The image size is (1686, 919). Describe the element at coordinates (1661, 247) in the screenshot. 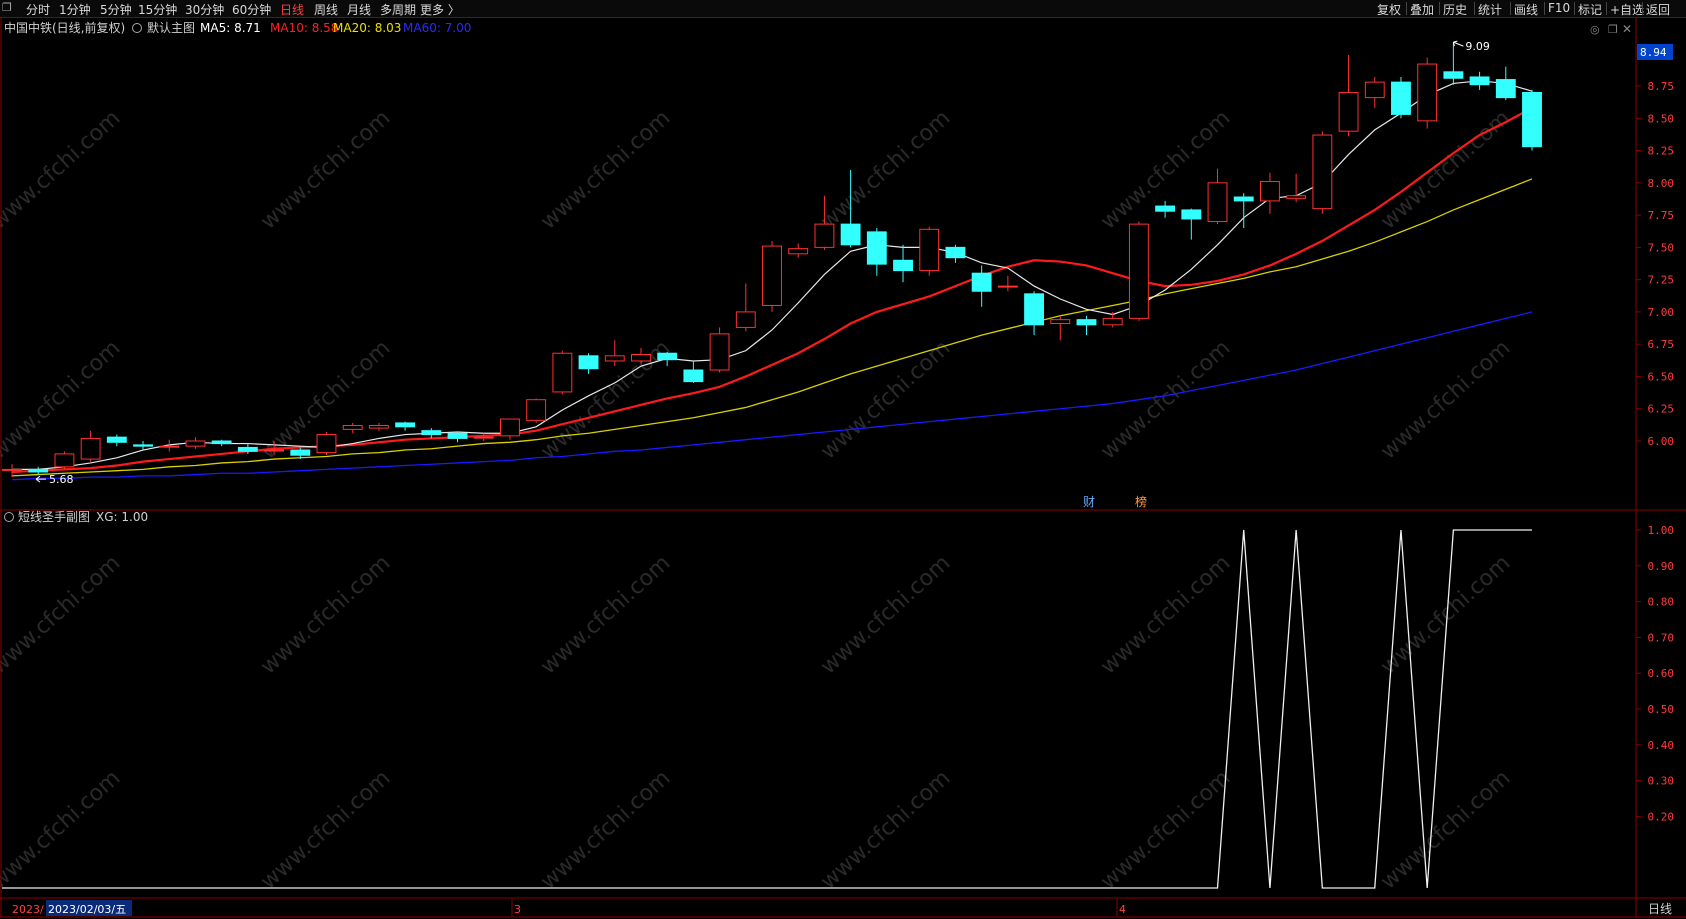

I see `main-tick-label-6: 7.50` at that location.